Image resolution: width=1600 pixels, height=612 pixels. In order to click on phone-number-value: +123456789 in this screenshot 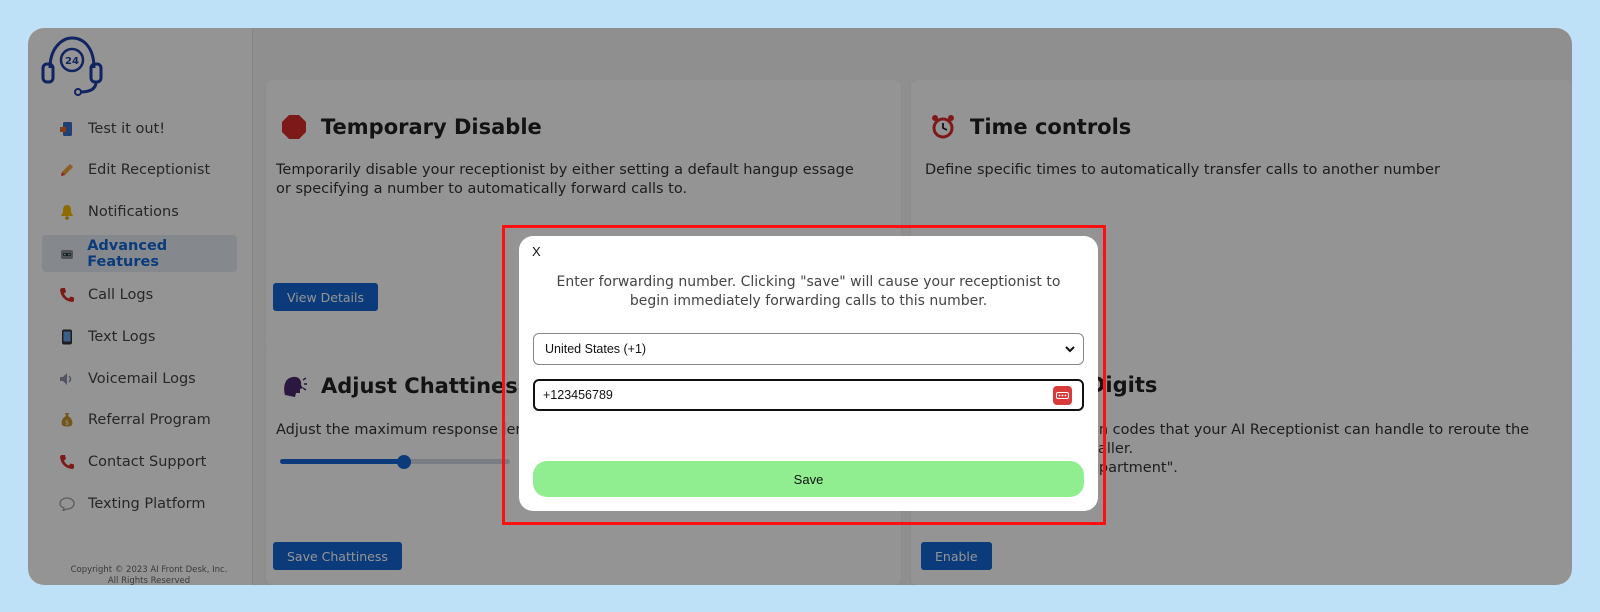, I will do `click(578, 395)`.